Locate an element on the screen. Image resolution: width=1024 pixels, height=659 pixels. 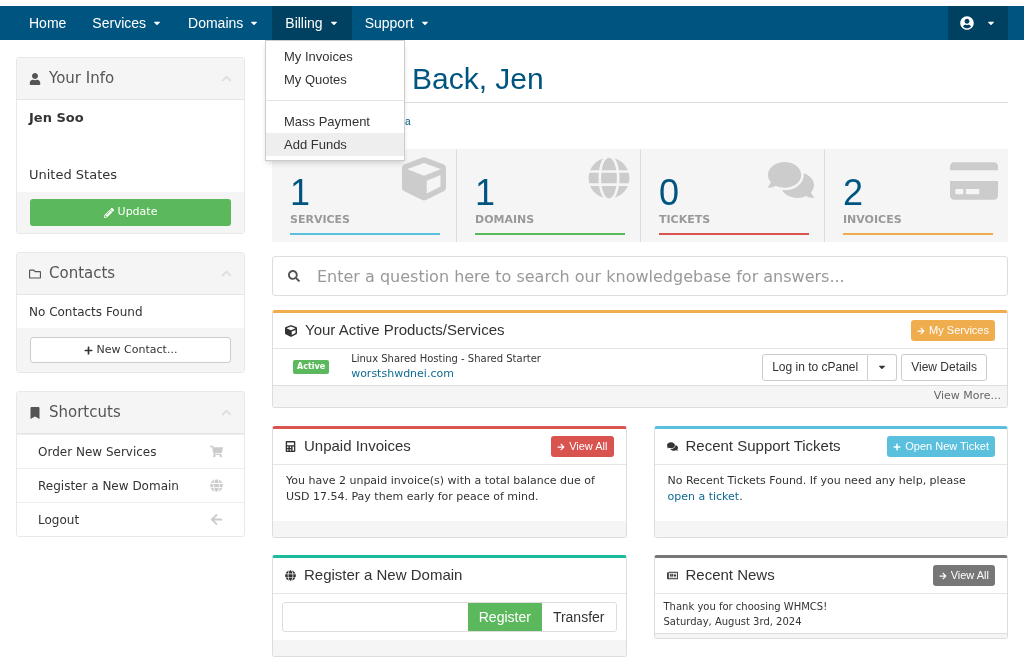
stat-value: 2 is located at coordinates (853, 193).